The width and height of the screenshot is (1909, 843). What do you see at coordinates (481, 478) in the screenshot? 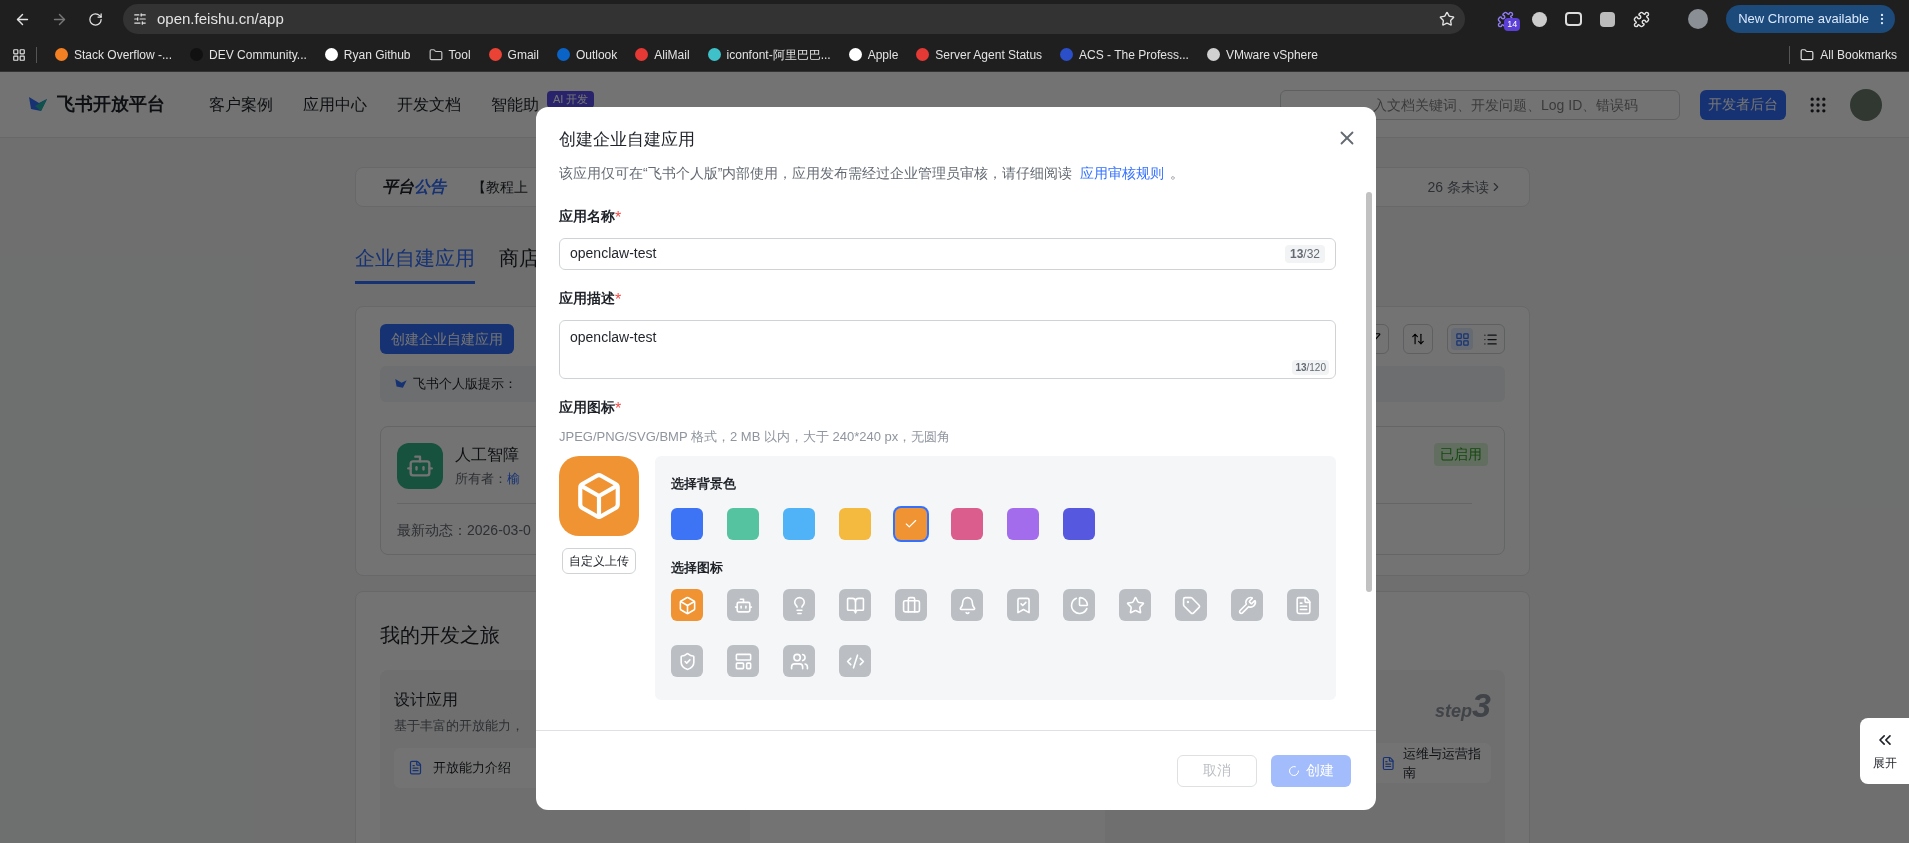
I see `owner-label: 所有者：` at bounding box center [481, 478].